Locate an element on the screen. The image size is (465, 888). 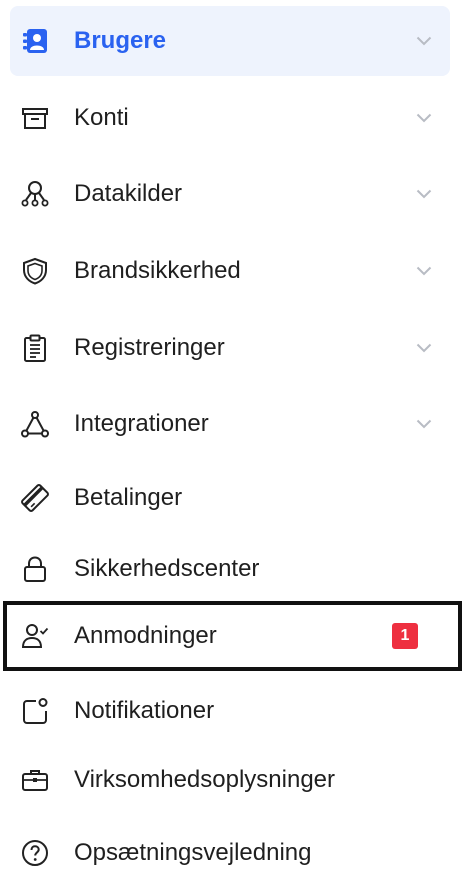
sidebar-item-brugere: Brugere is located at coordinates (230, 41).